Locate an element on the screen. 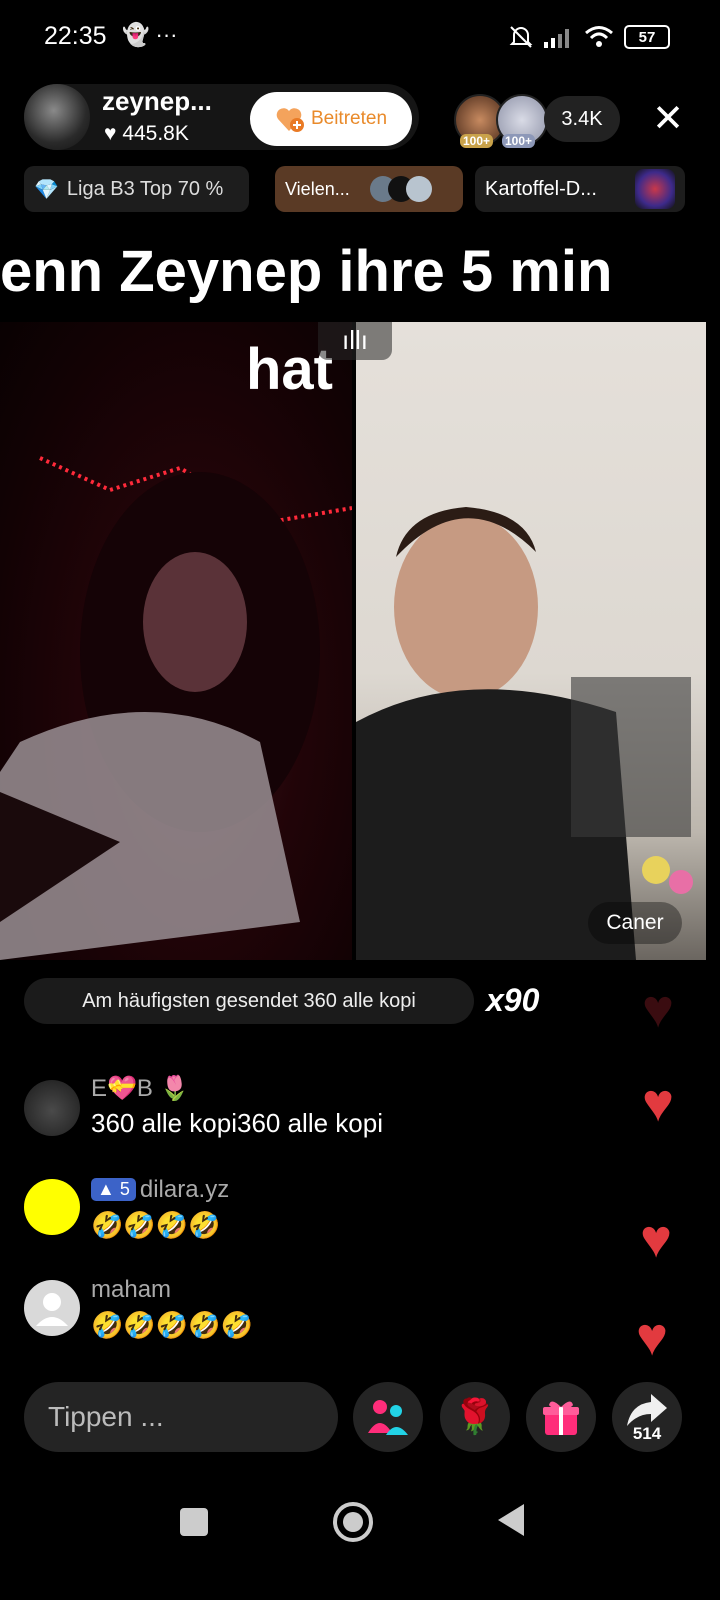  gift-button is located at coordinates (561, 1417).